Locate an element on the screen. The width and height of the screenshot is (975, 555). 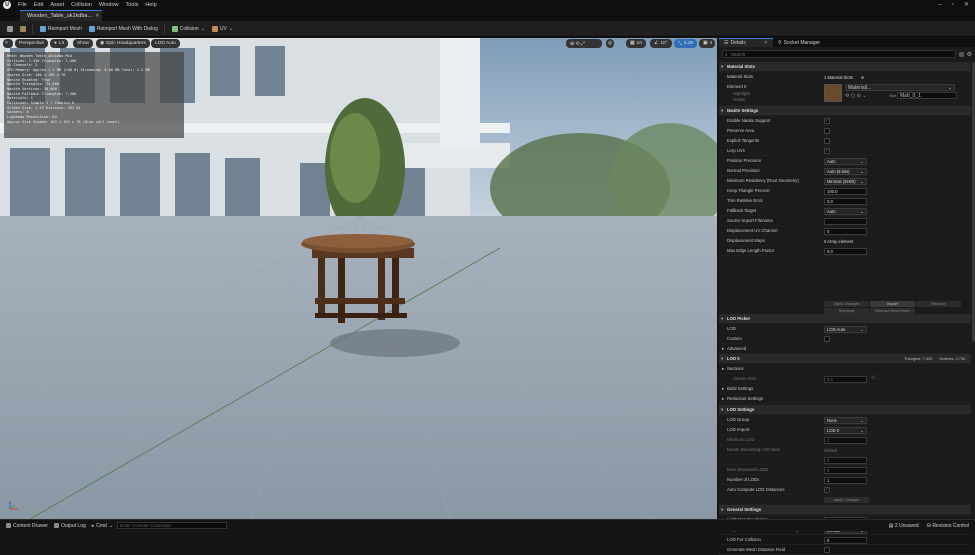
minimize-icon: – is located at coordinates (939, 5).